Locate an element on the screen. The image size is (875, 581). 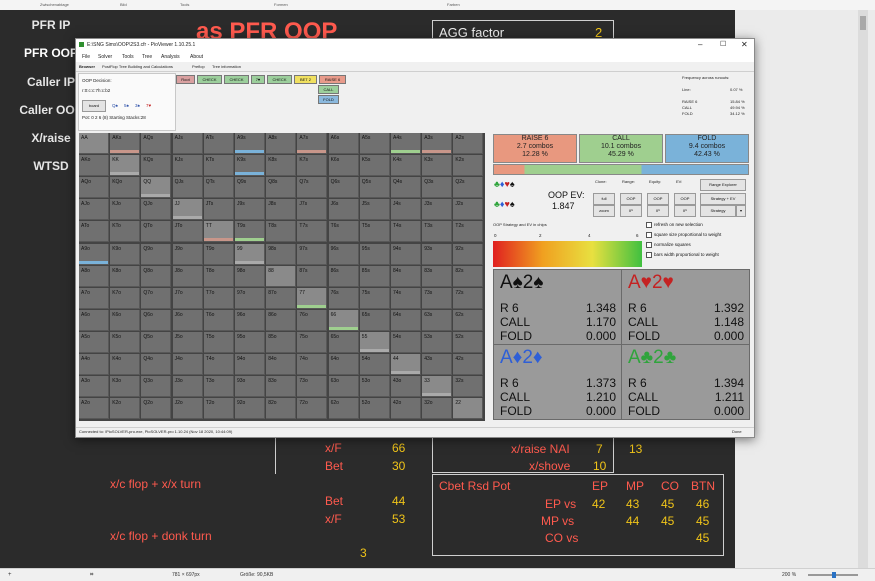
range-cell: KTo is located at coordinates (125, 232).